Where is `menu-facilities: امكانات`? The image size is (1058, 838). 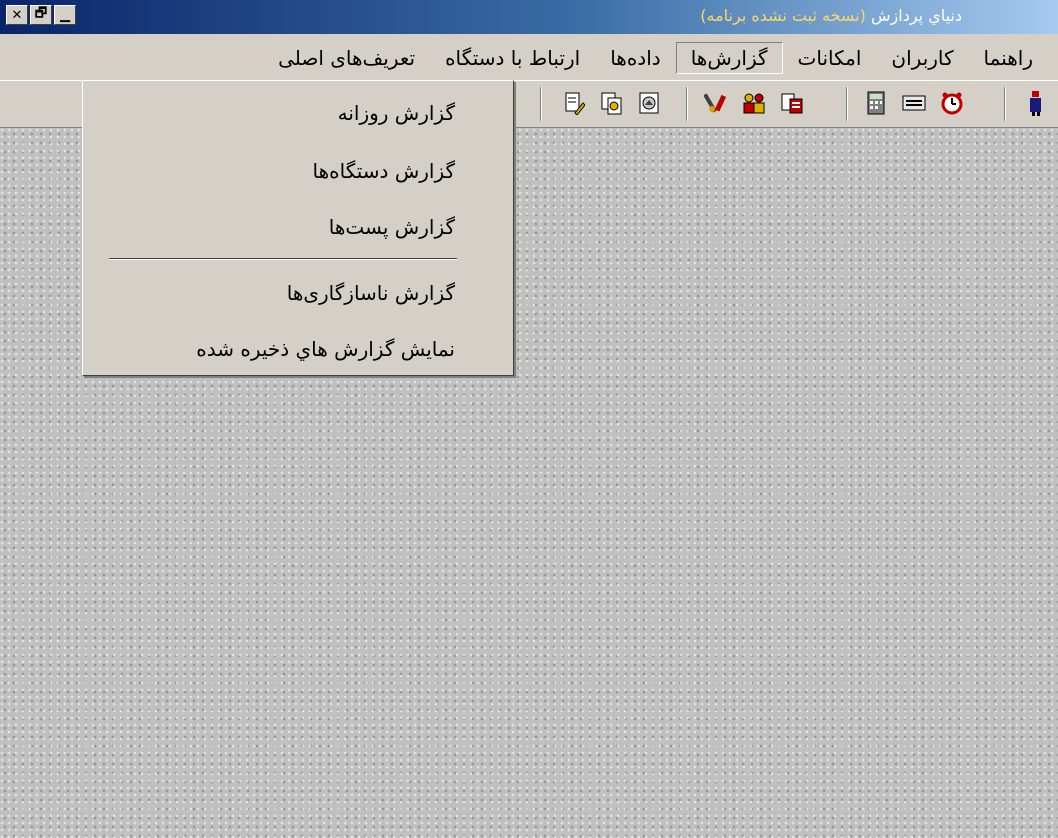 menu-facilities: امكانات is located at coordinates (830, 58).